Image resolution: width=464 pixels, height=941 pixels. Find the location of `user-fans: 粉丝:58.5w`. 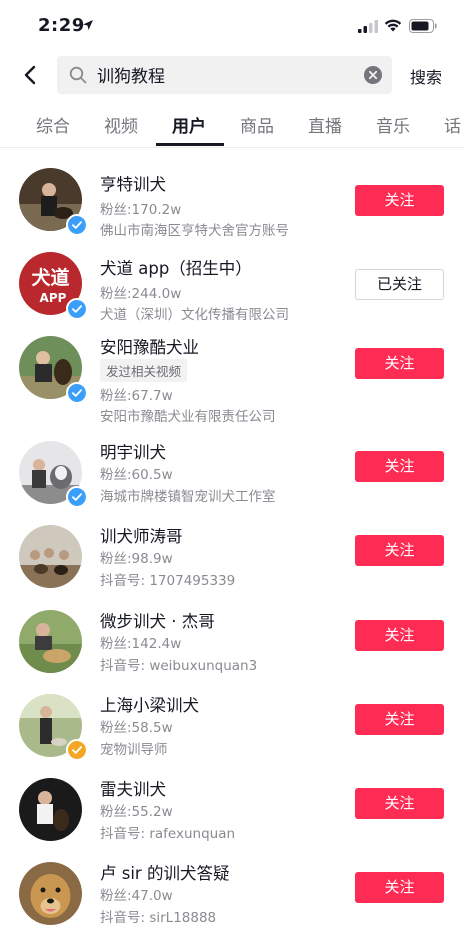

user-fans: 粉丝:58.5w is located at coordinates (136, 728).